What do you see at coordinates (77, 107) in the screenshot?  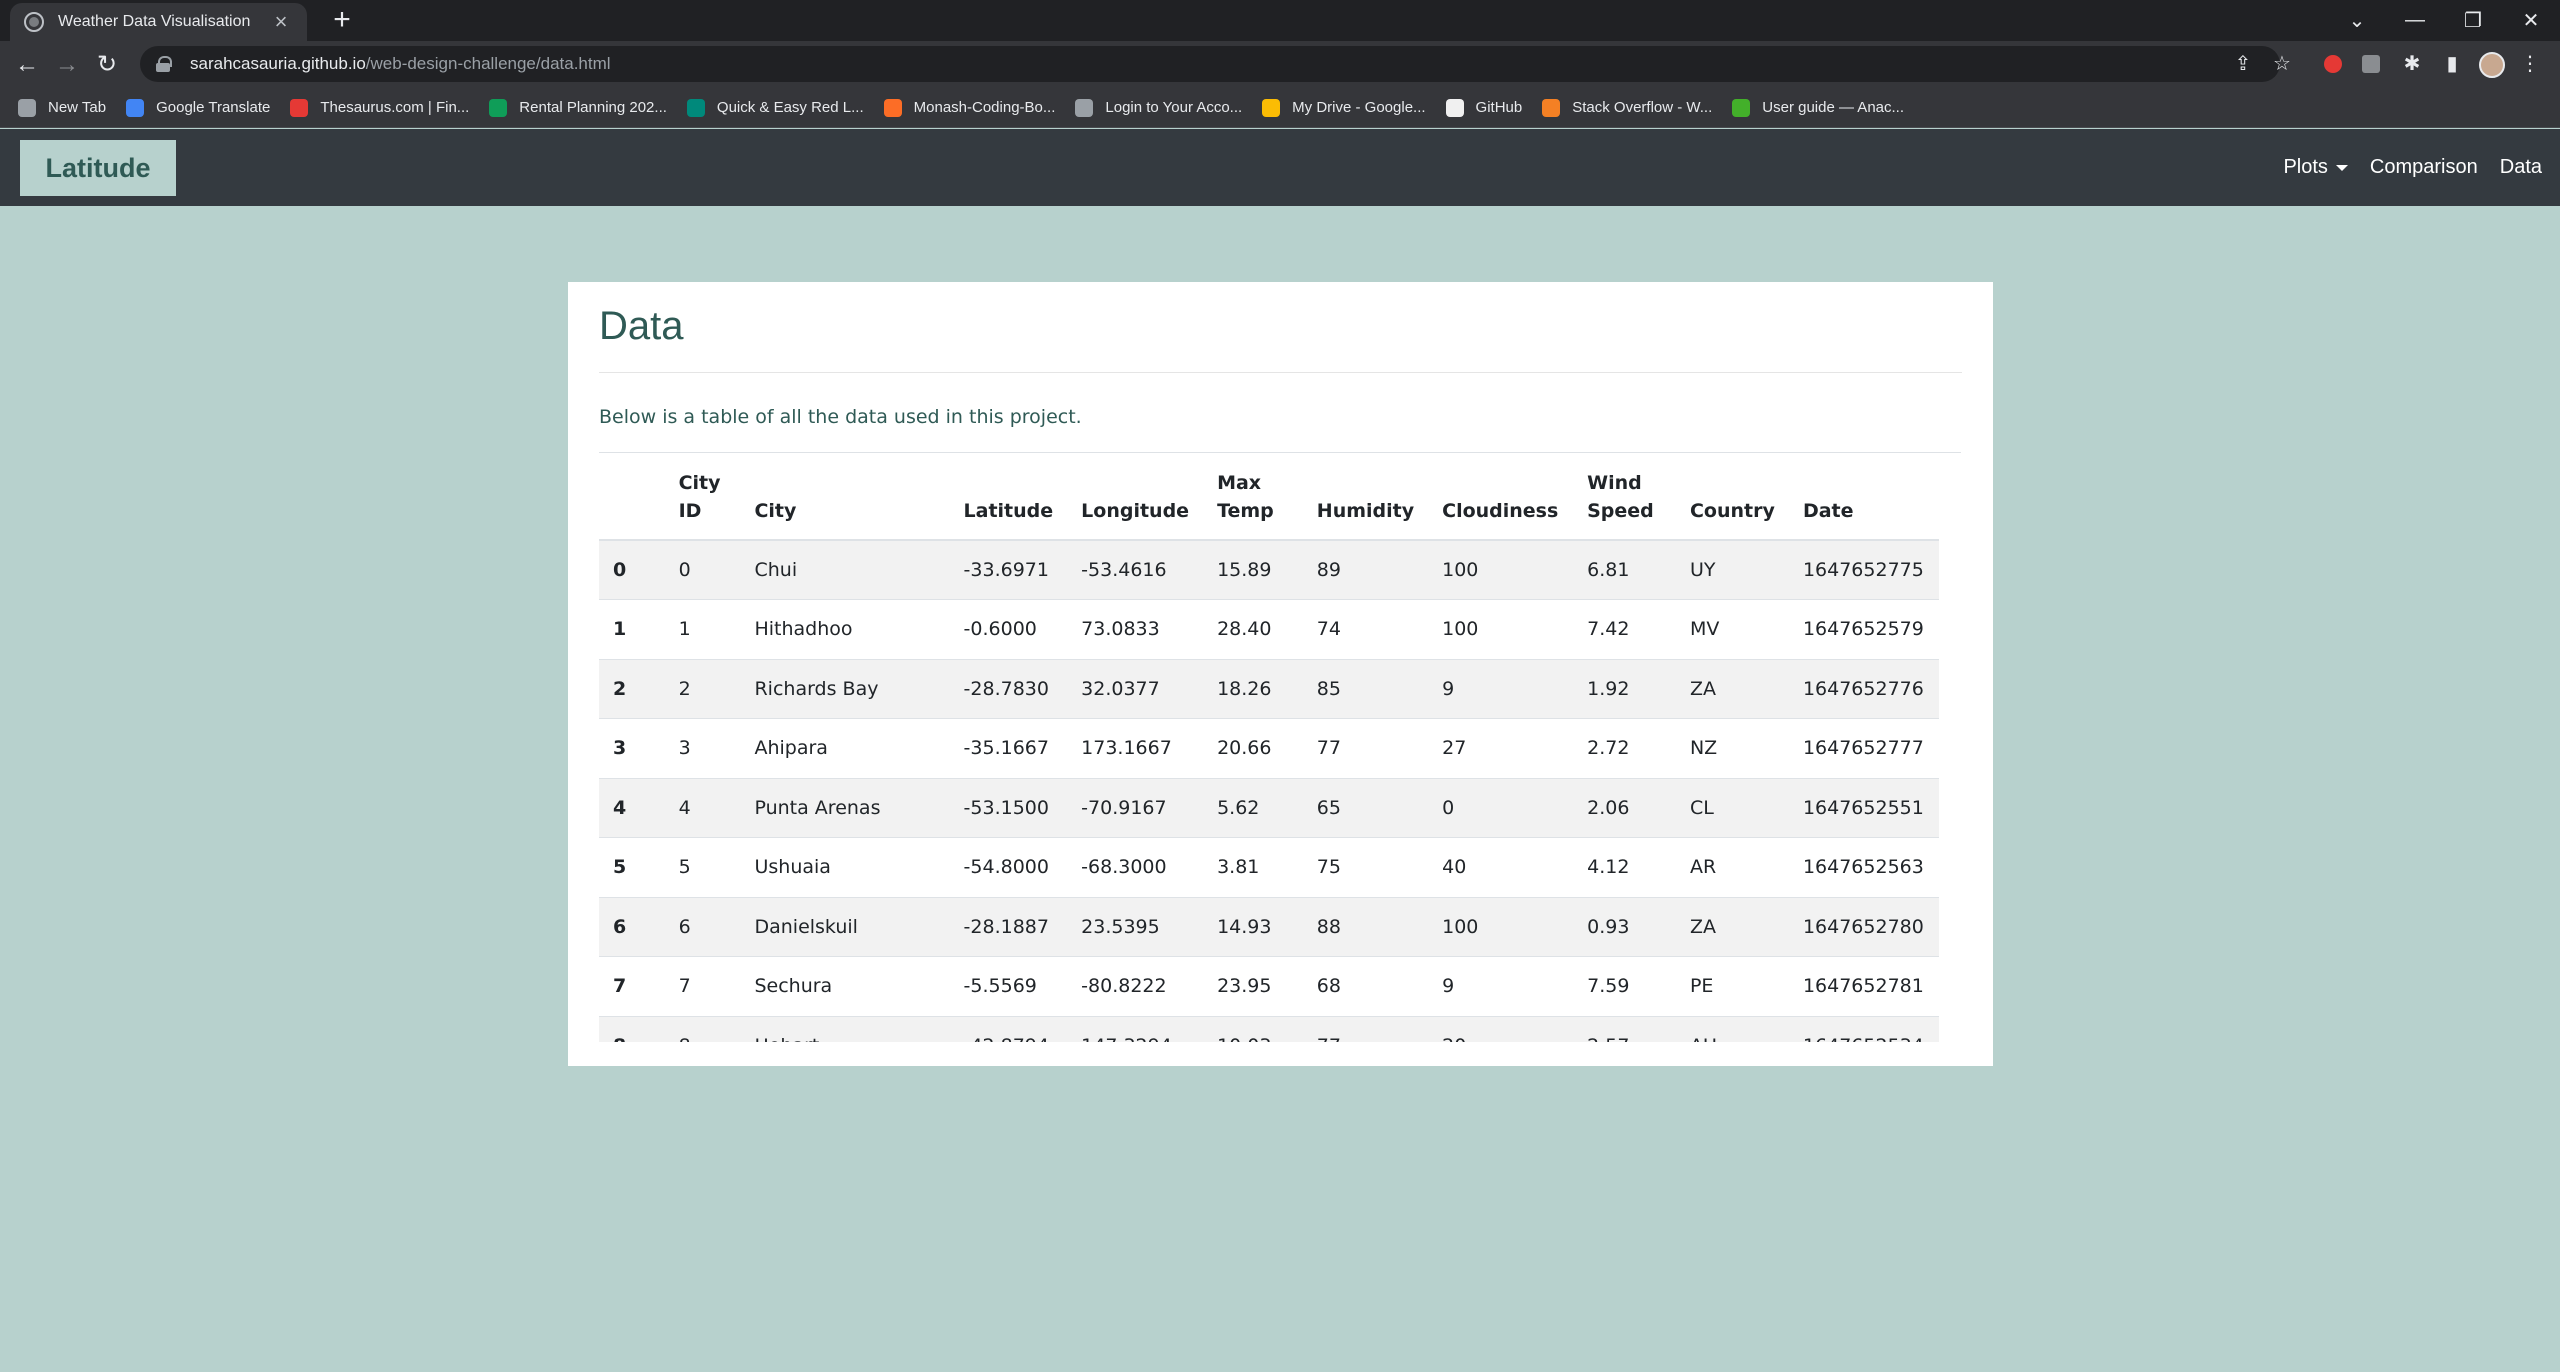 I see `bookmark-label: New Tab` at bounding box center [77, 107].